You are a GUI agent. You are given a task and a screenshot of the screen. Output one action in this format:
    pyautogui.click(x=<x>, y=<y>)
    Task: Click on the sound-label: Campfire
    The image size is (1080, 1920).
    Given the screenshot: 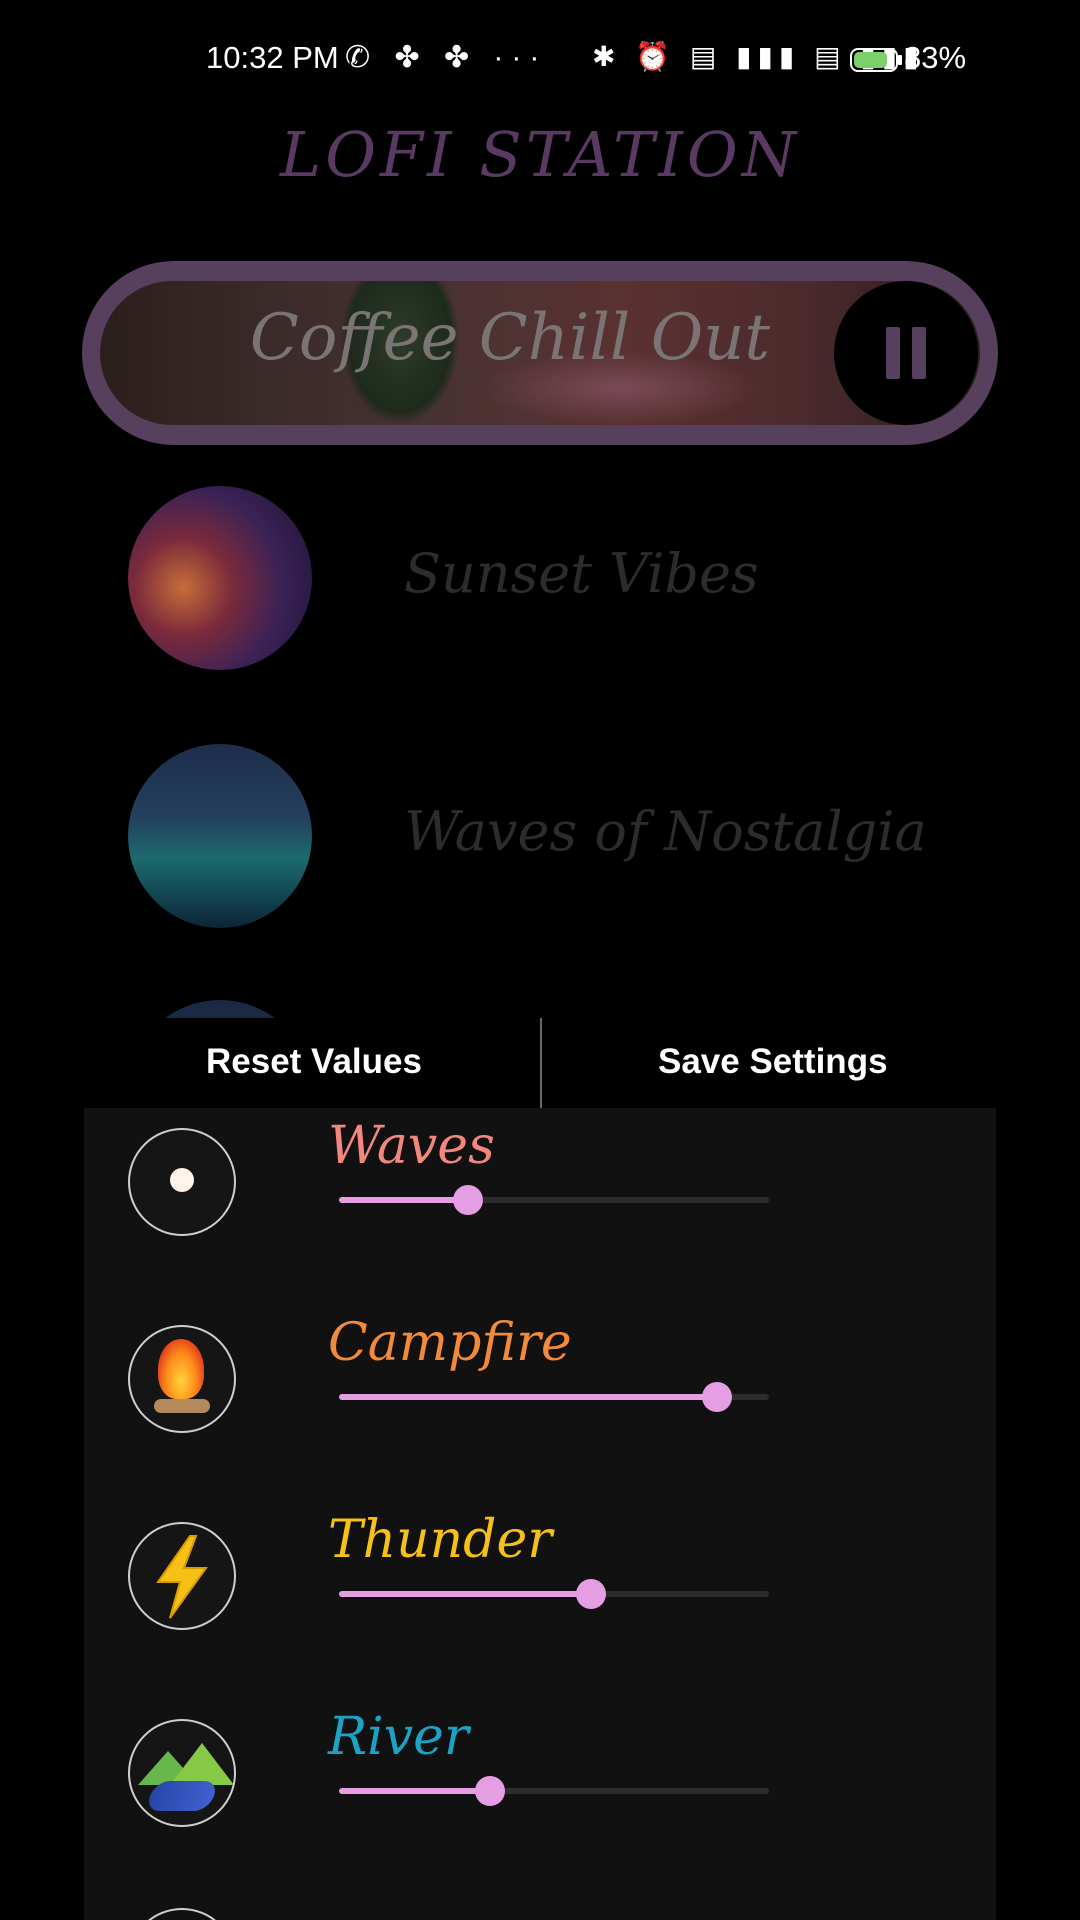 What is the action you would take?
    pyautogui.click(x=450, y=1343)
    